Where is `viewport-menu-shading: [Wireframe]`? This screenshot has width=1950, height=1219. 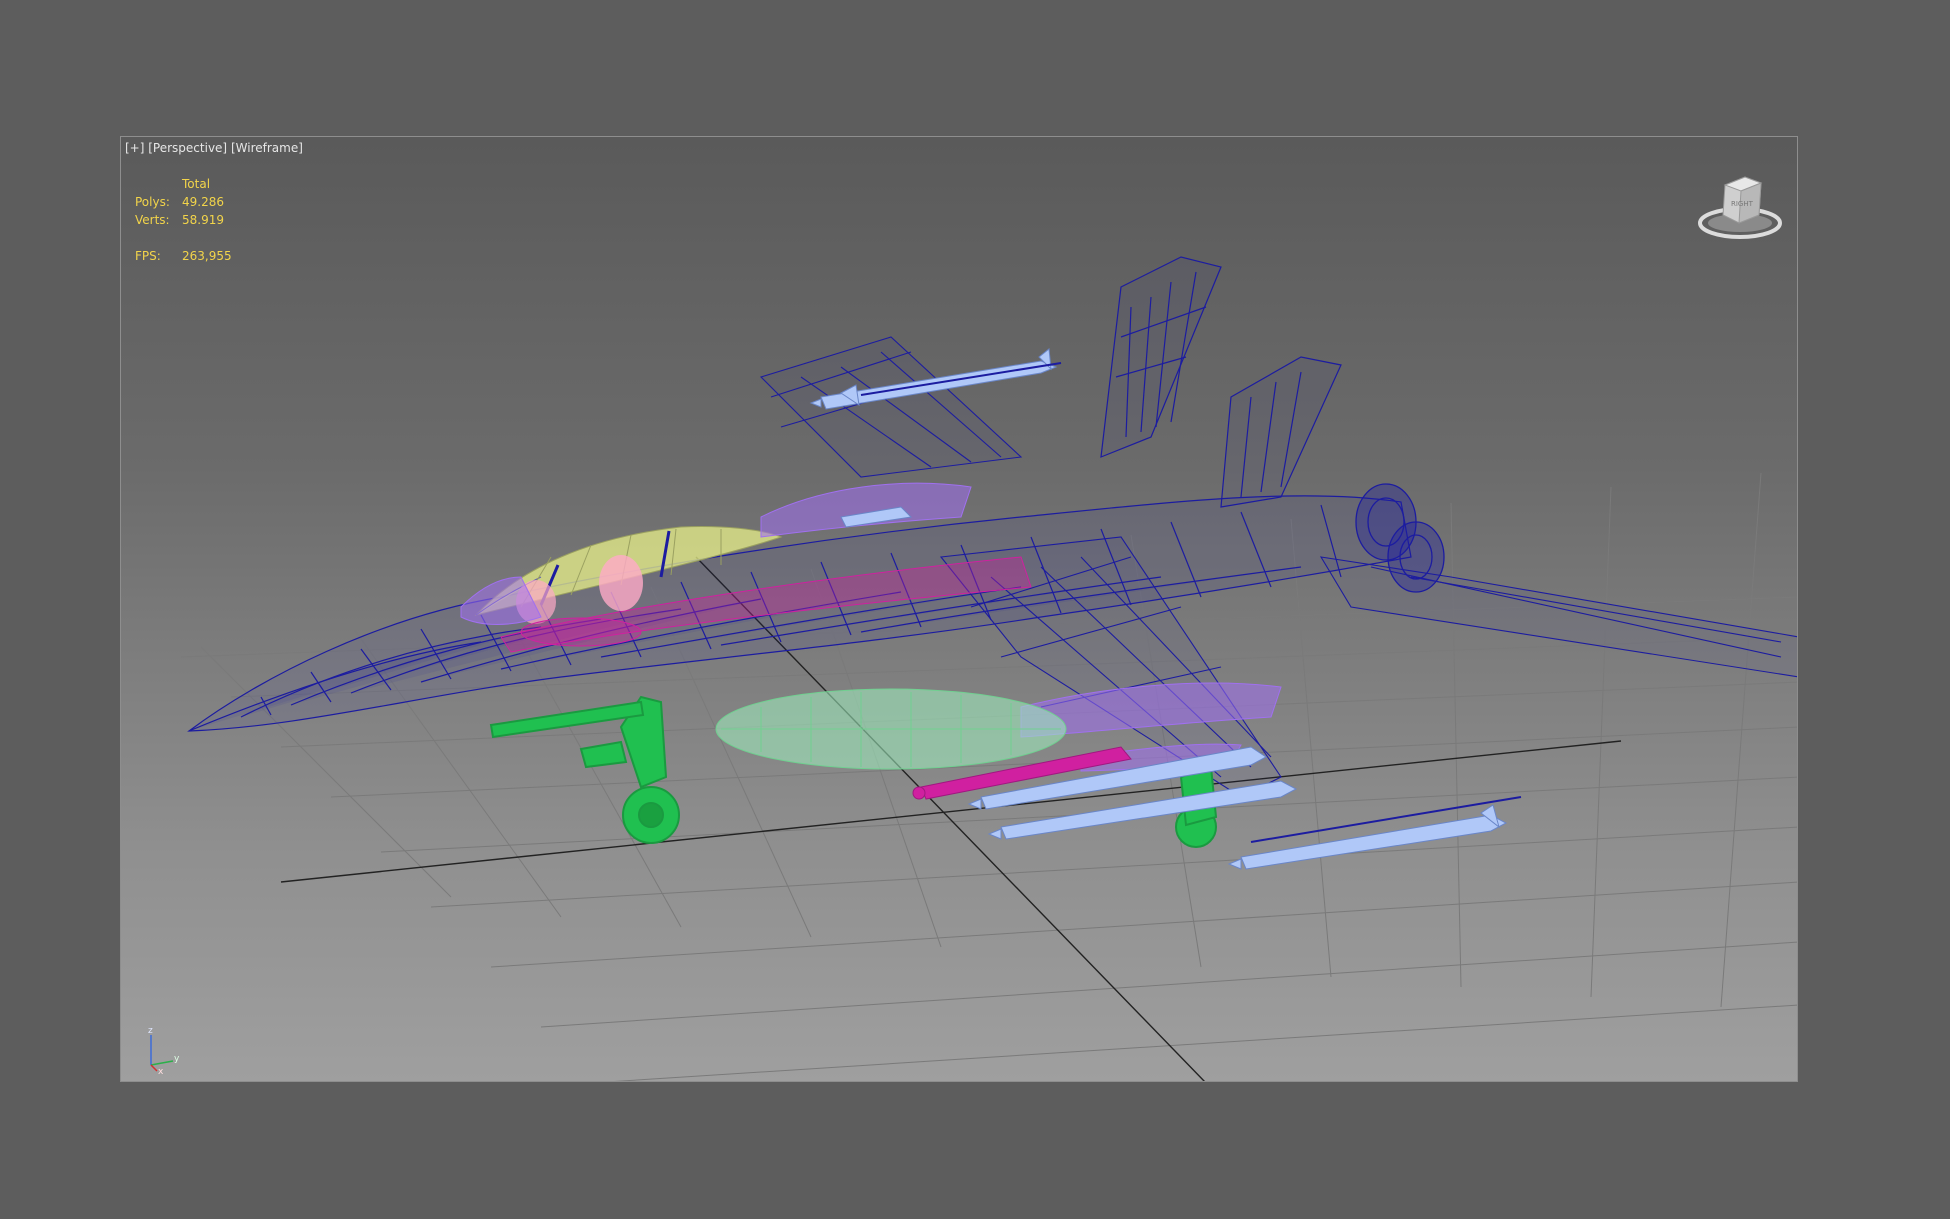 viewport-menu-shading: [Wireframe] is located at coordinates (267, 148).